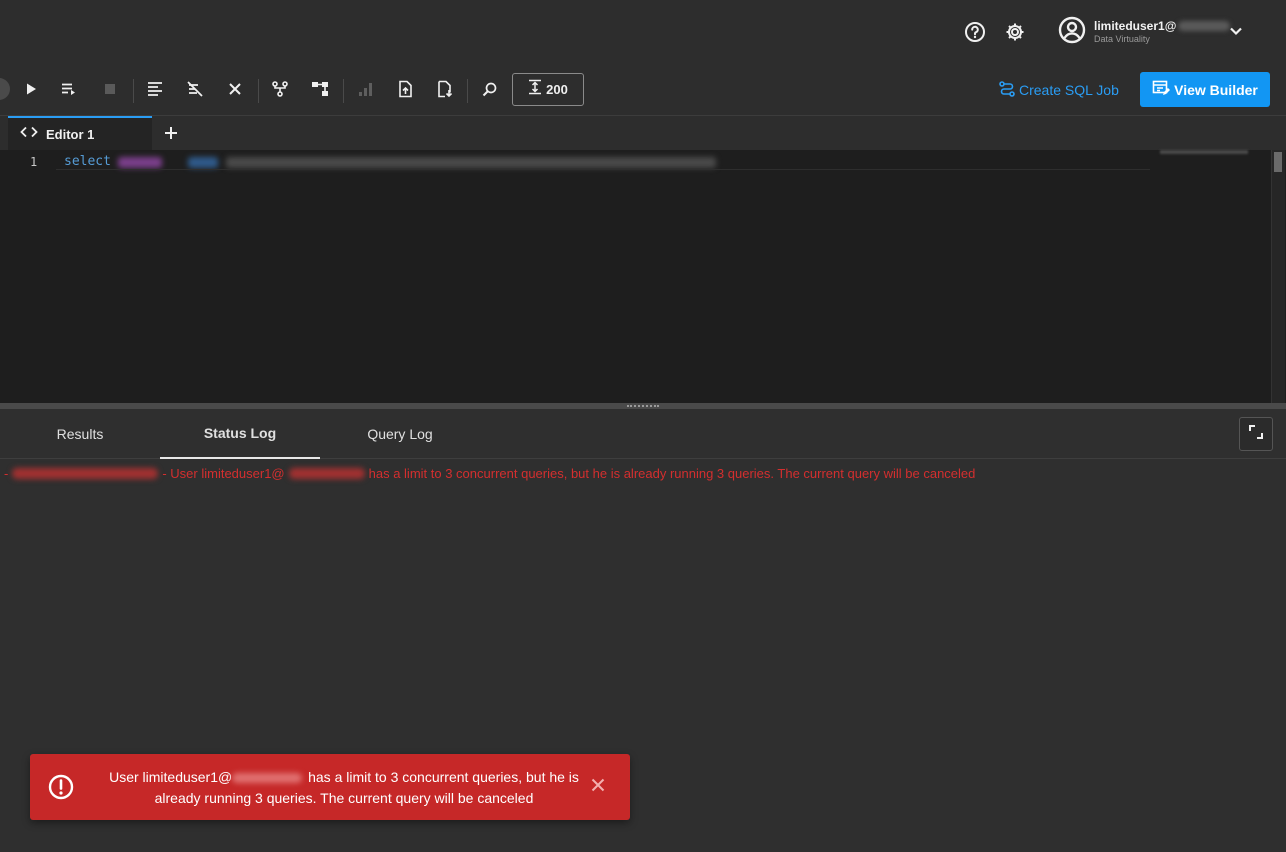 Image resolution: width=1286 pixels, height=852 pixels. What do you see at coordinates (171, 777) in the screenshot?
I see `toast-text-part1: User limiteduser1@` at bounding box center [171, 777].